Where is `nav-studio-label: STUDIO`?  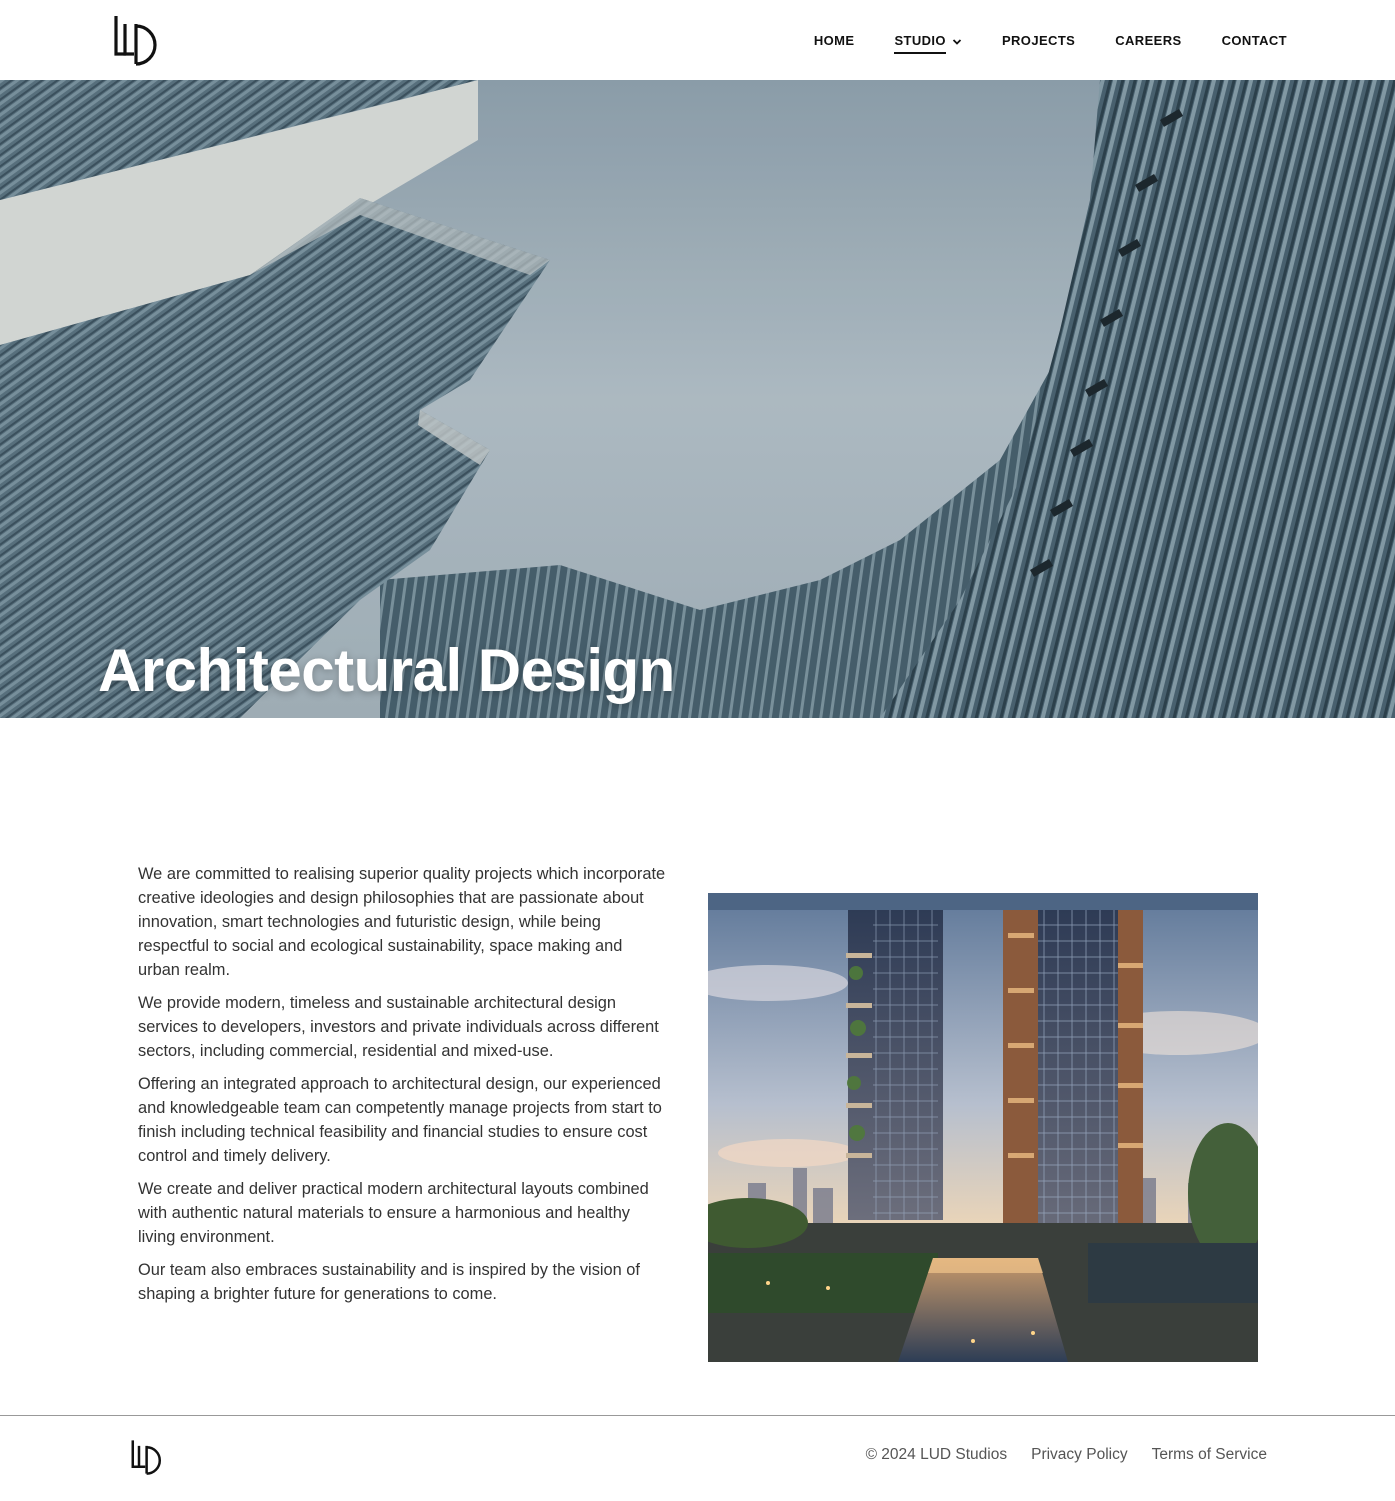
nav-studio-label: STUDIO is located at coordinates (920, 43).